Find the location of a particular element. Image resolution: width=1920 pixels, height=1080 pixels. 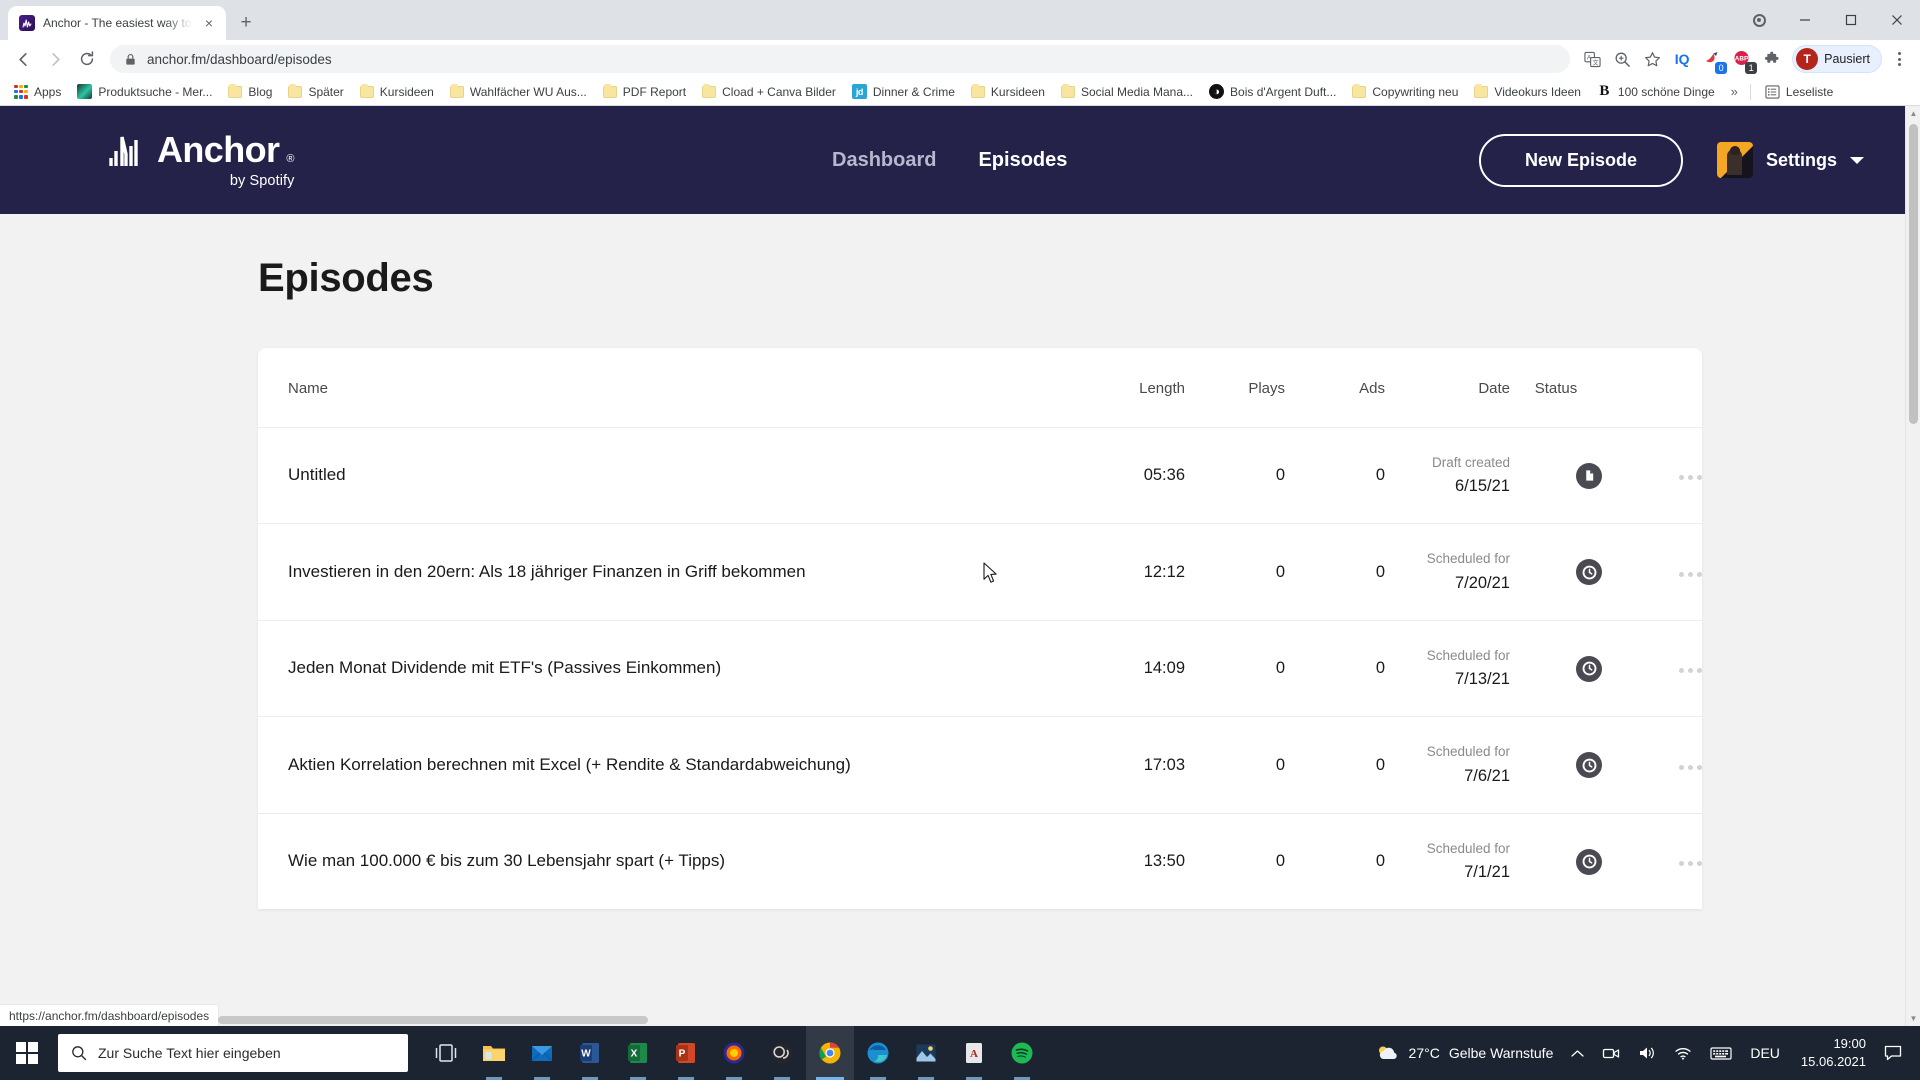

meet-camera-icon is located at coordinates (1611, 1053).